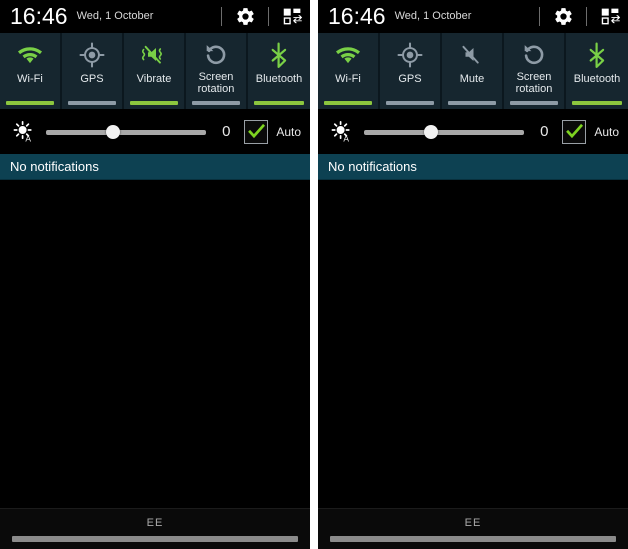 The height and width of the screenshot is (549, 628). I want to click on toggle-label: Vibrate, so click(154, 79).